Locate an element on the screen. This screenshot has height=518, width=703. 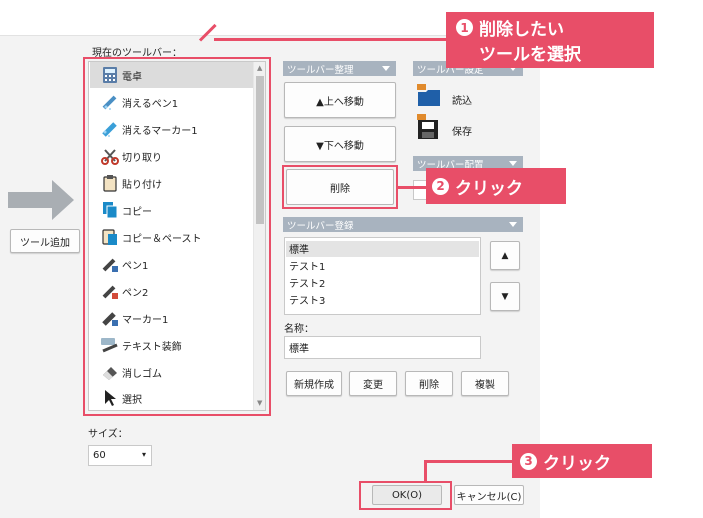
step2-connector is located at coordinates (412, 187).